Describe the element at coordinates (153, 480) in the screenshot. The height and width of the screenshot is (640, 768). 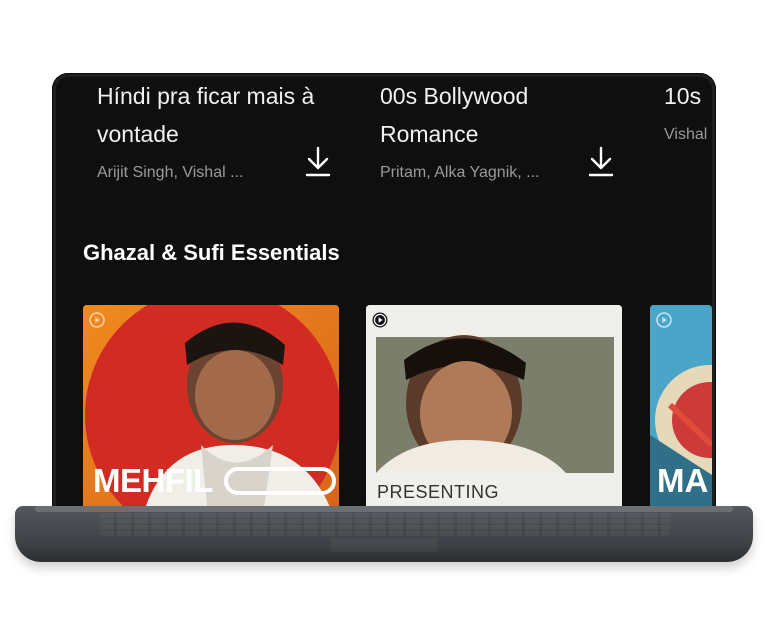
I see `cover-title: MEHFIL` at that location.